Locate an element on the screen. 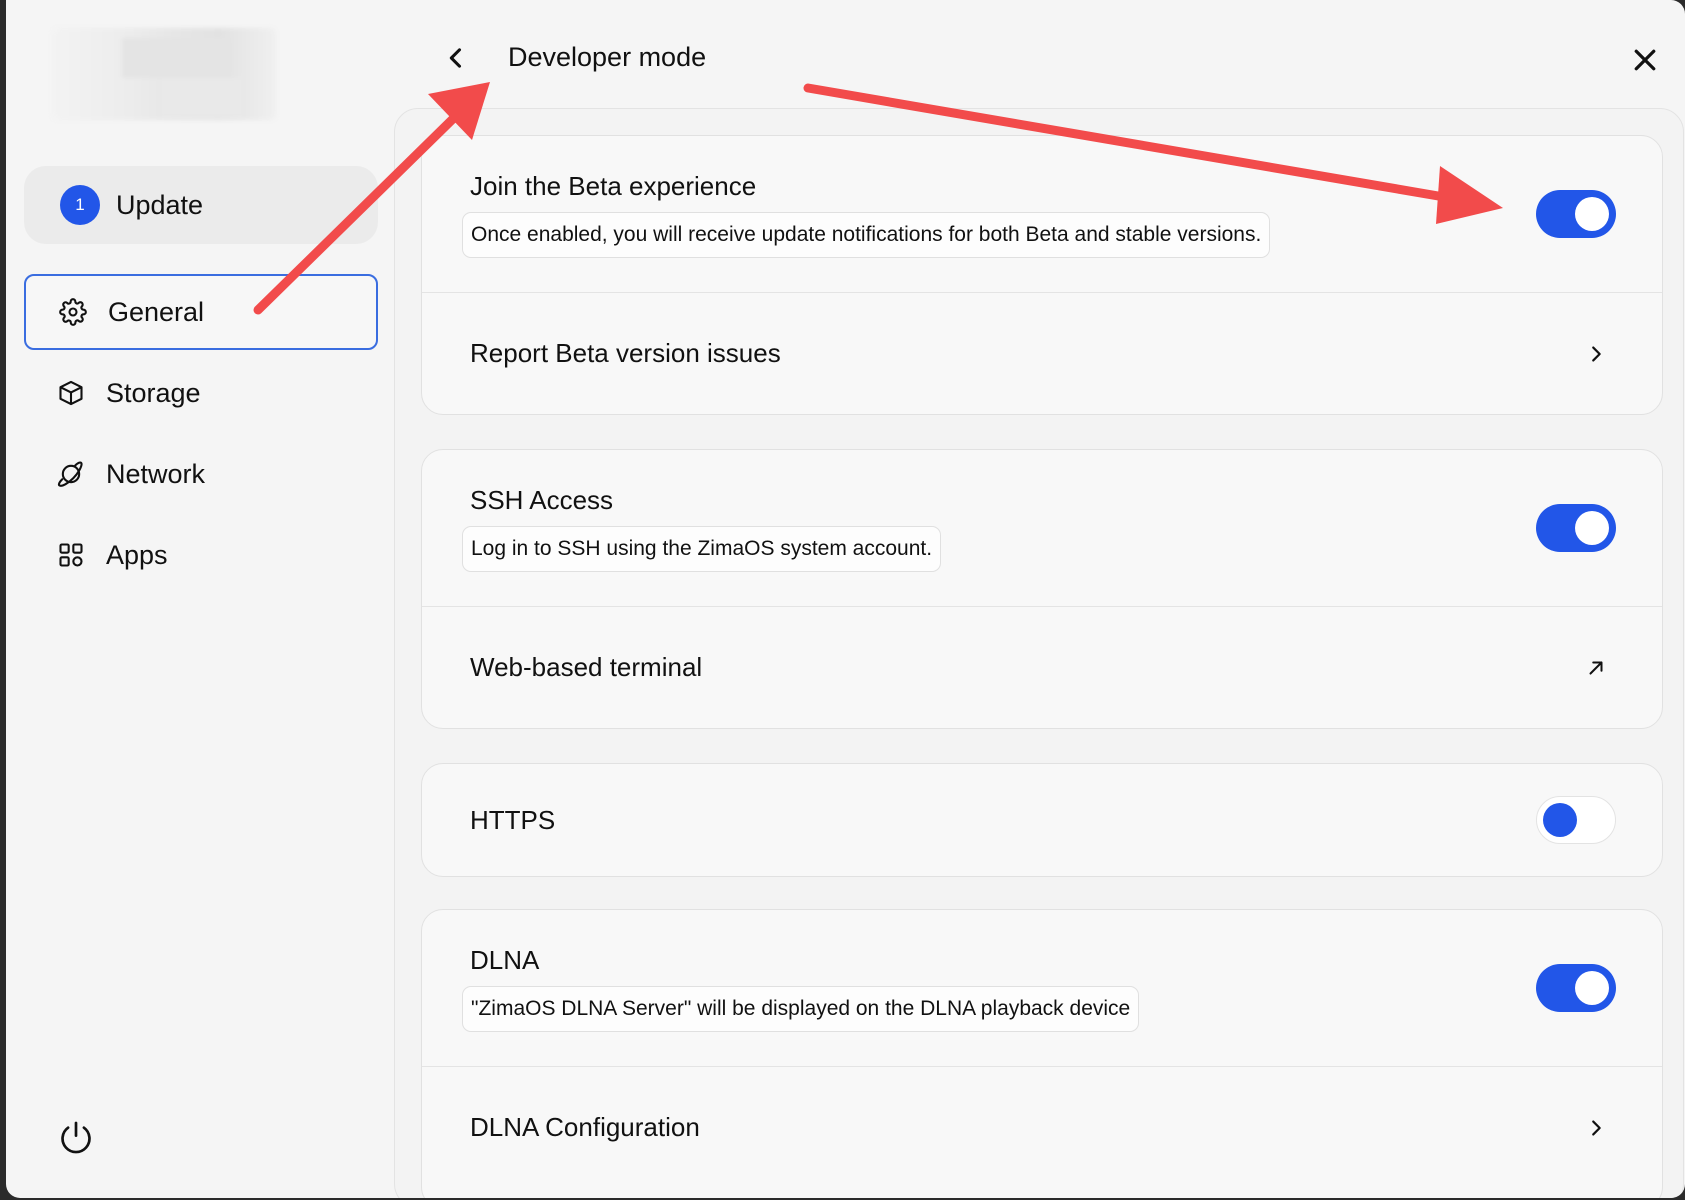 The width and height of the screenshot is (1685, 1200). update-label: Update is located at coordinates (160, 204).